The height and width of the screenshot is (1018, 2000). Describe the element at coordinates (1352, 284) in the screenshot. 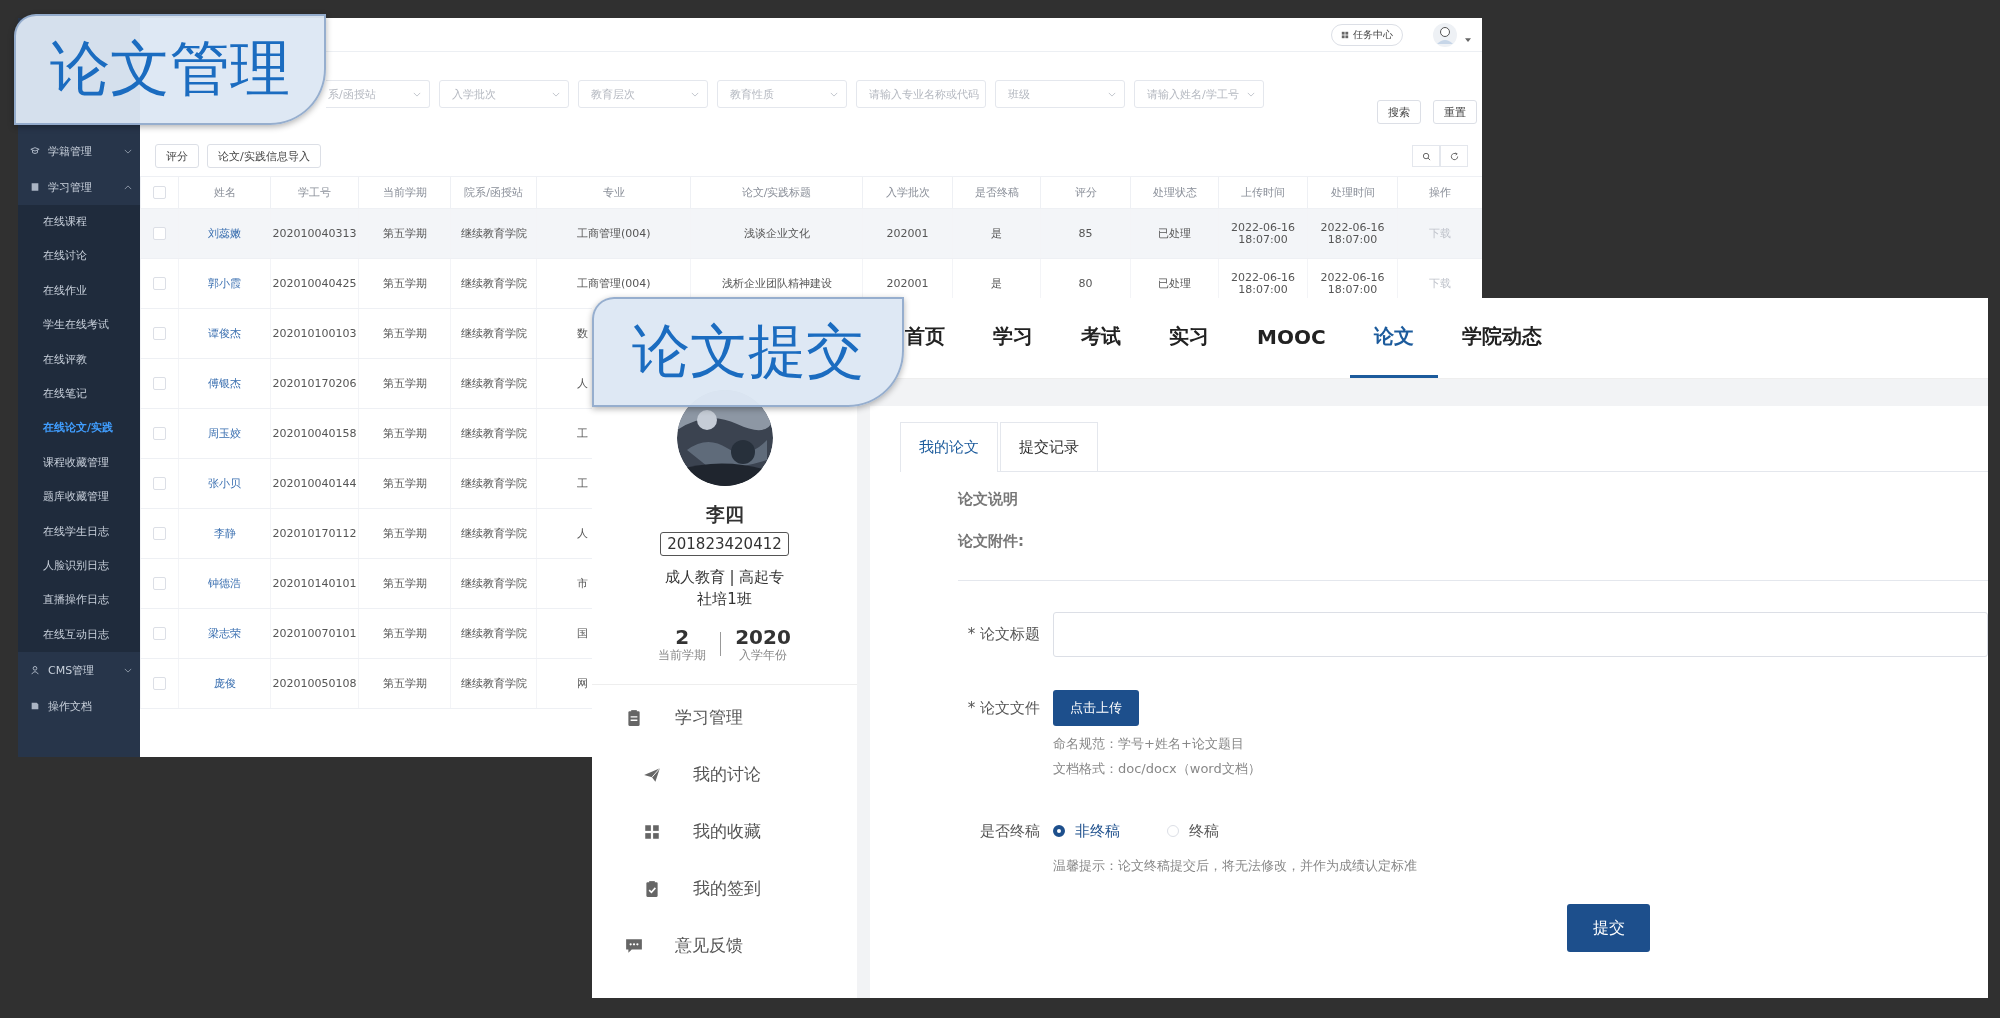

I see `process-time: 2022-06-16 18:07:00` at that location.